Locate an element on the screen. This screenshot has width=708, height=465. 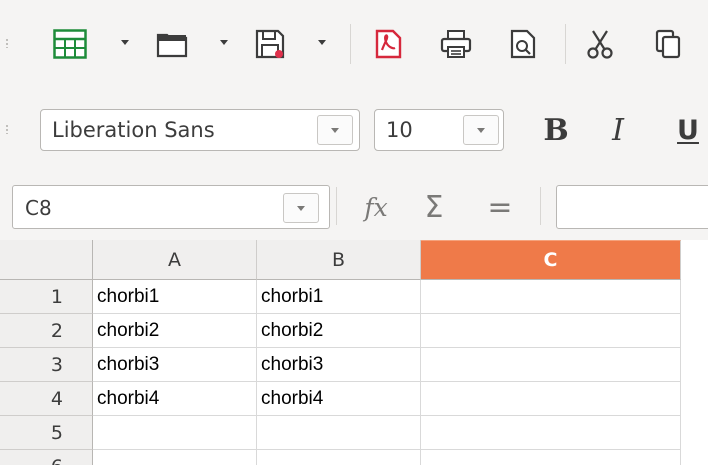
bold-button: B is located at coordinates (556, 130).